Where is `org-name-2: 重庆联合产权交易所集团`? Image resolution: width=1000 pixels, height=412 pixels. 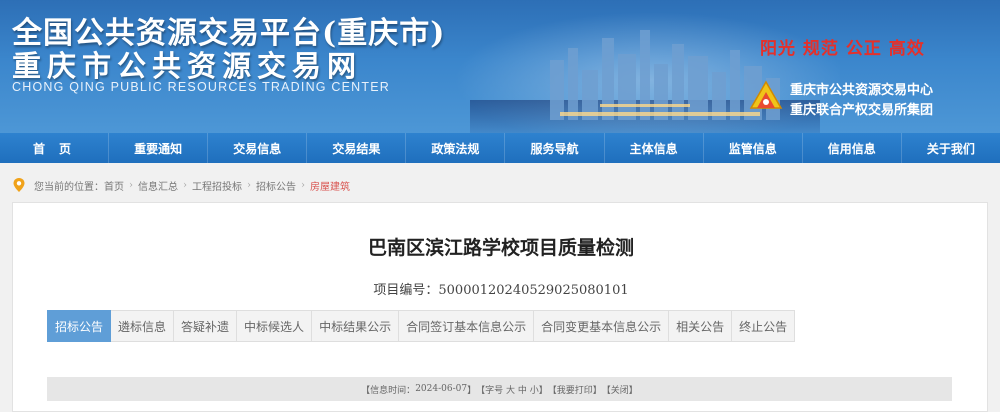 org-name-2: 重庆联合产权交易所集团 is located at coordinates (862, 110).